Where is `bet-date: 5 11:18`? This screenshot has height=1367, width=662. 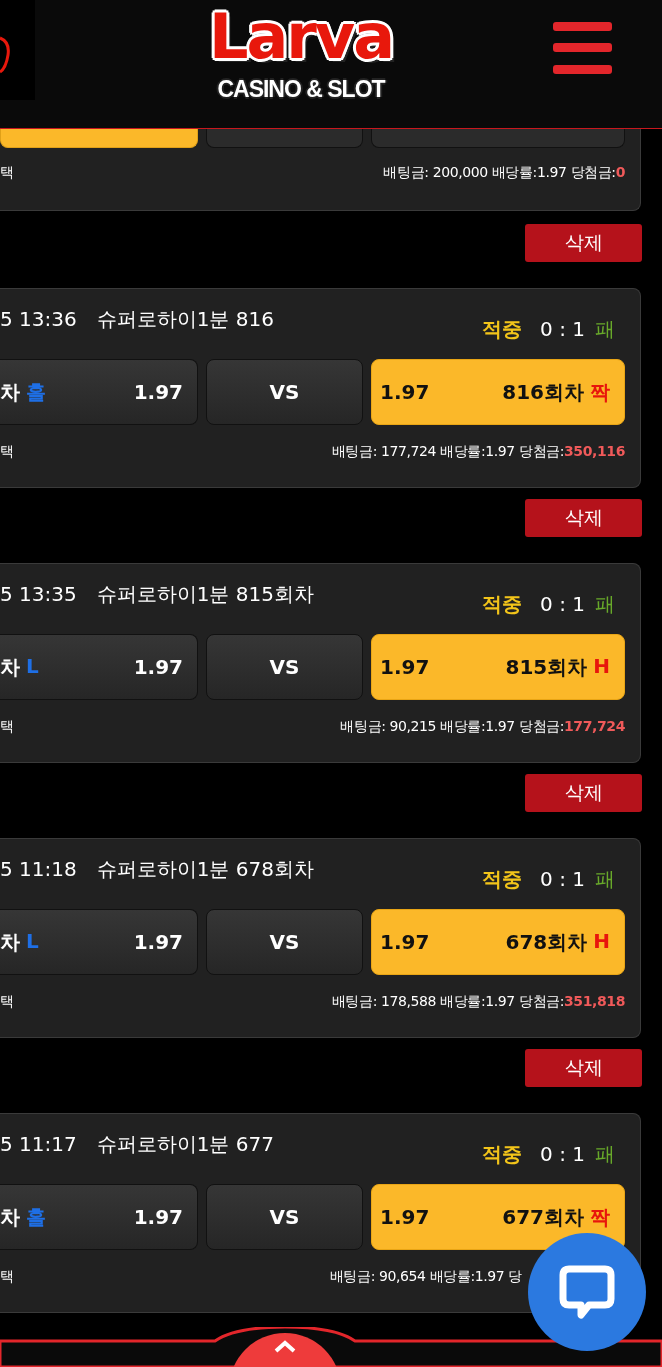 bet-date: 5 11:18 is located at coordinates (38, 869).